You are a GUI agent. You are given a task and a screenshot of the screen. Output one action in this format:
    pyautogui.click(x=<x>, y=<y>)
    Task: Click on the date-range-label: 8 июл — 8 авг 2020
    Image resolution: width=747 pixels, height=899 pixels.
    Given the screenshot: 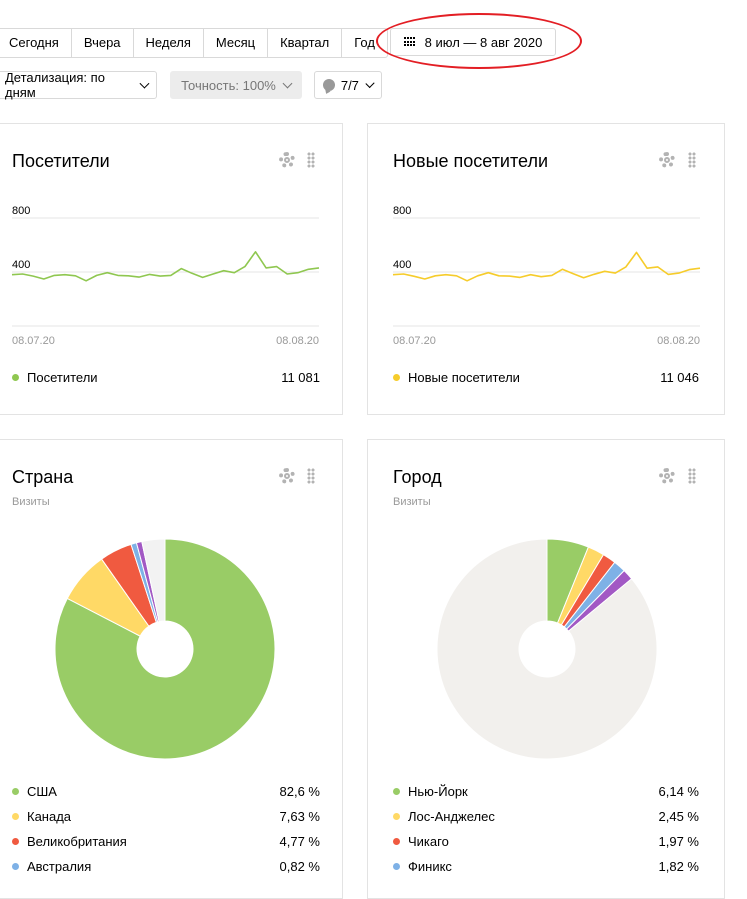 What is the action you would take?
    pyautogui.click(x=483, y=42)
    